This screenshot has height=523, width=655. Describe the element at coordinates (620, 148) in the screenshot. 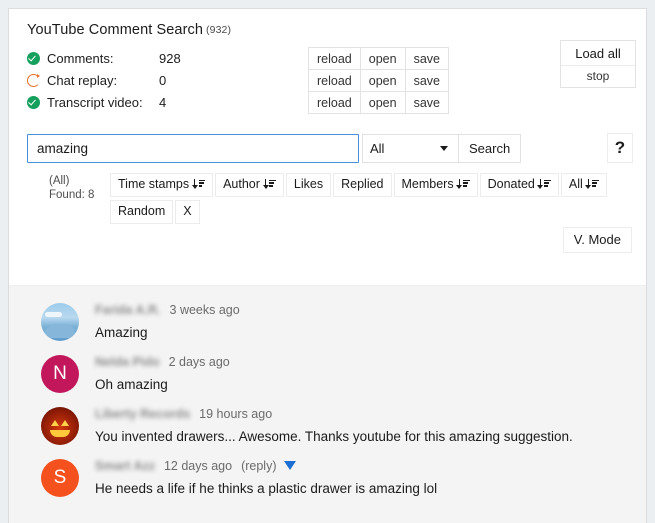

I see `help-button: ?` at that location.